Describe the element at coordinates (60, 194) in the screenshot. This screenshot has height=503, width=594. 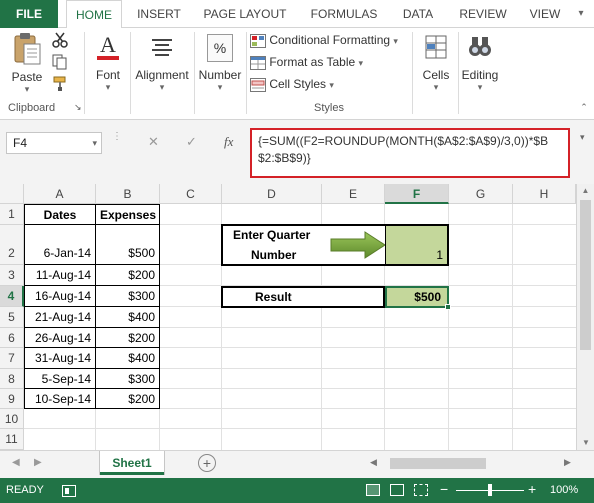
I see `column-header-a: A` at that location.